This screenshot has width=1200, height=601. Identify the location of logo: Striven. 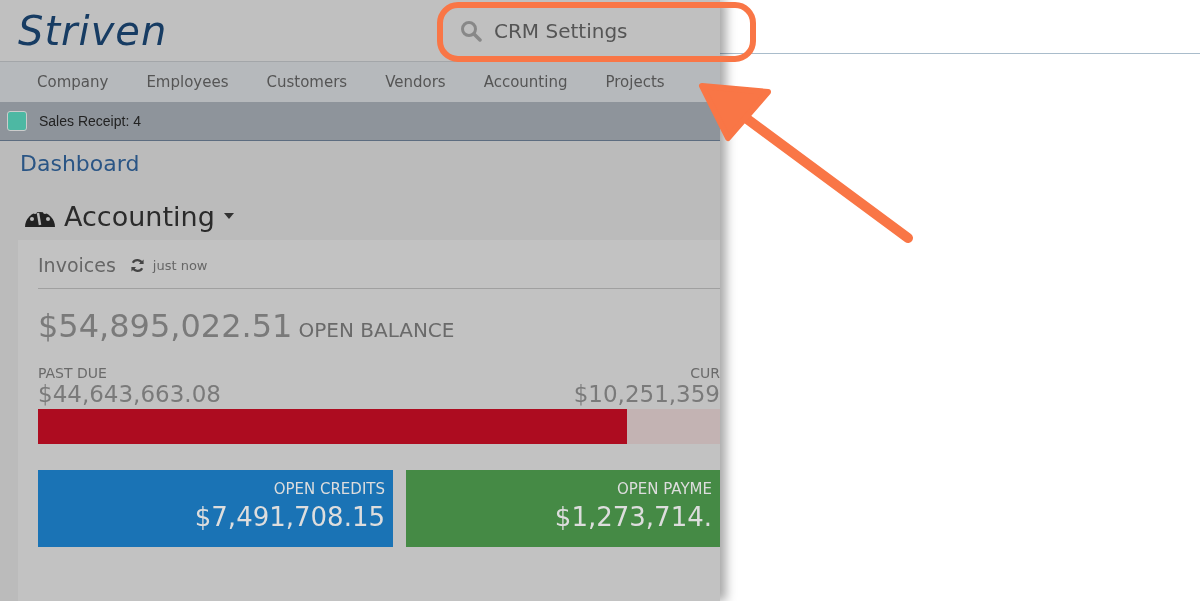
(93, 30).